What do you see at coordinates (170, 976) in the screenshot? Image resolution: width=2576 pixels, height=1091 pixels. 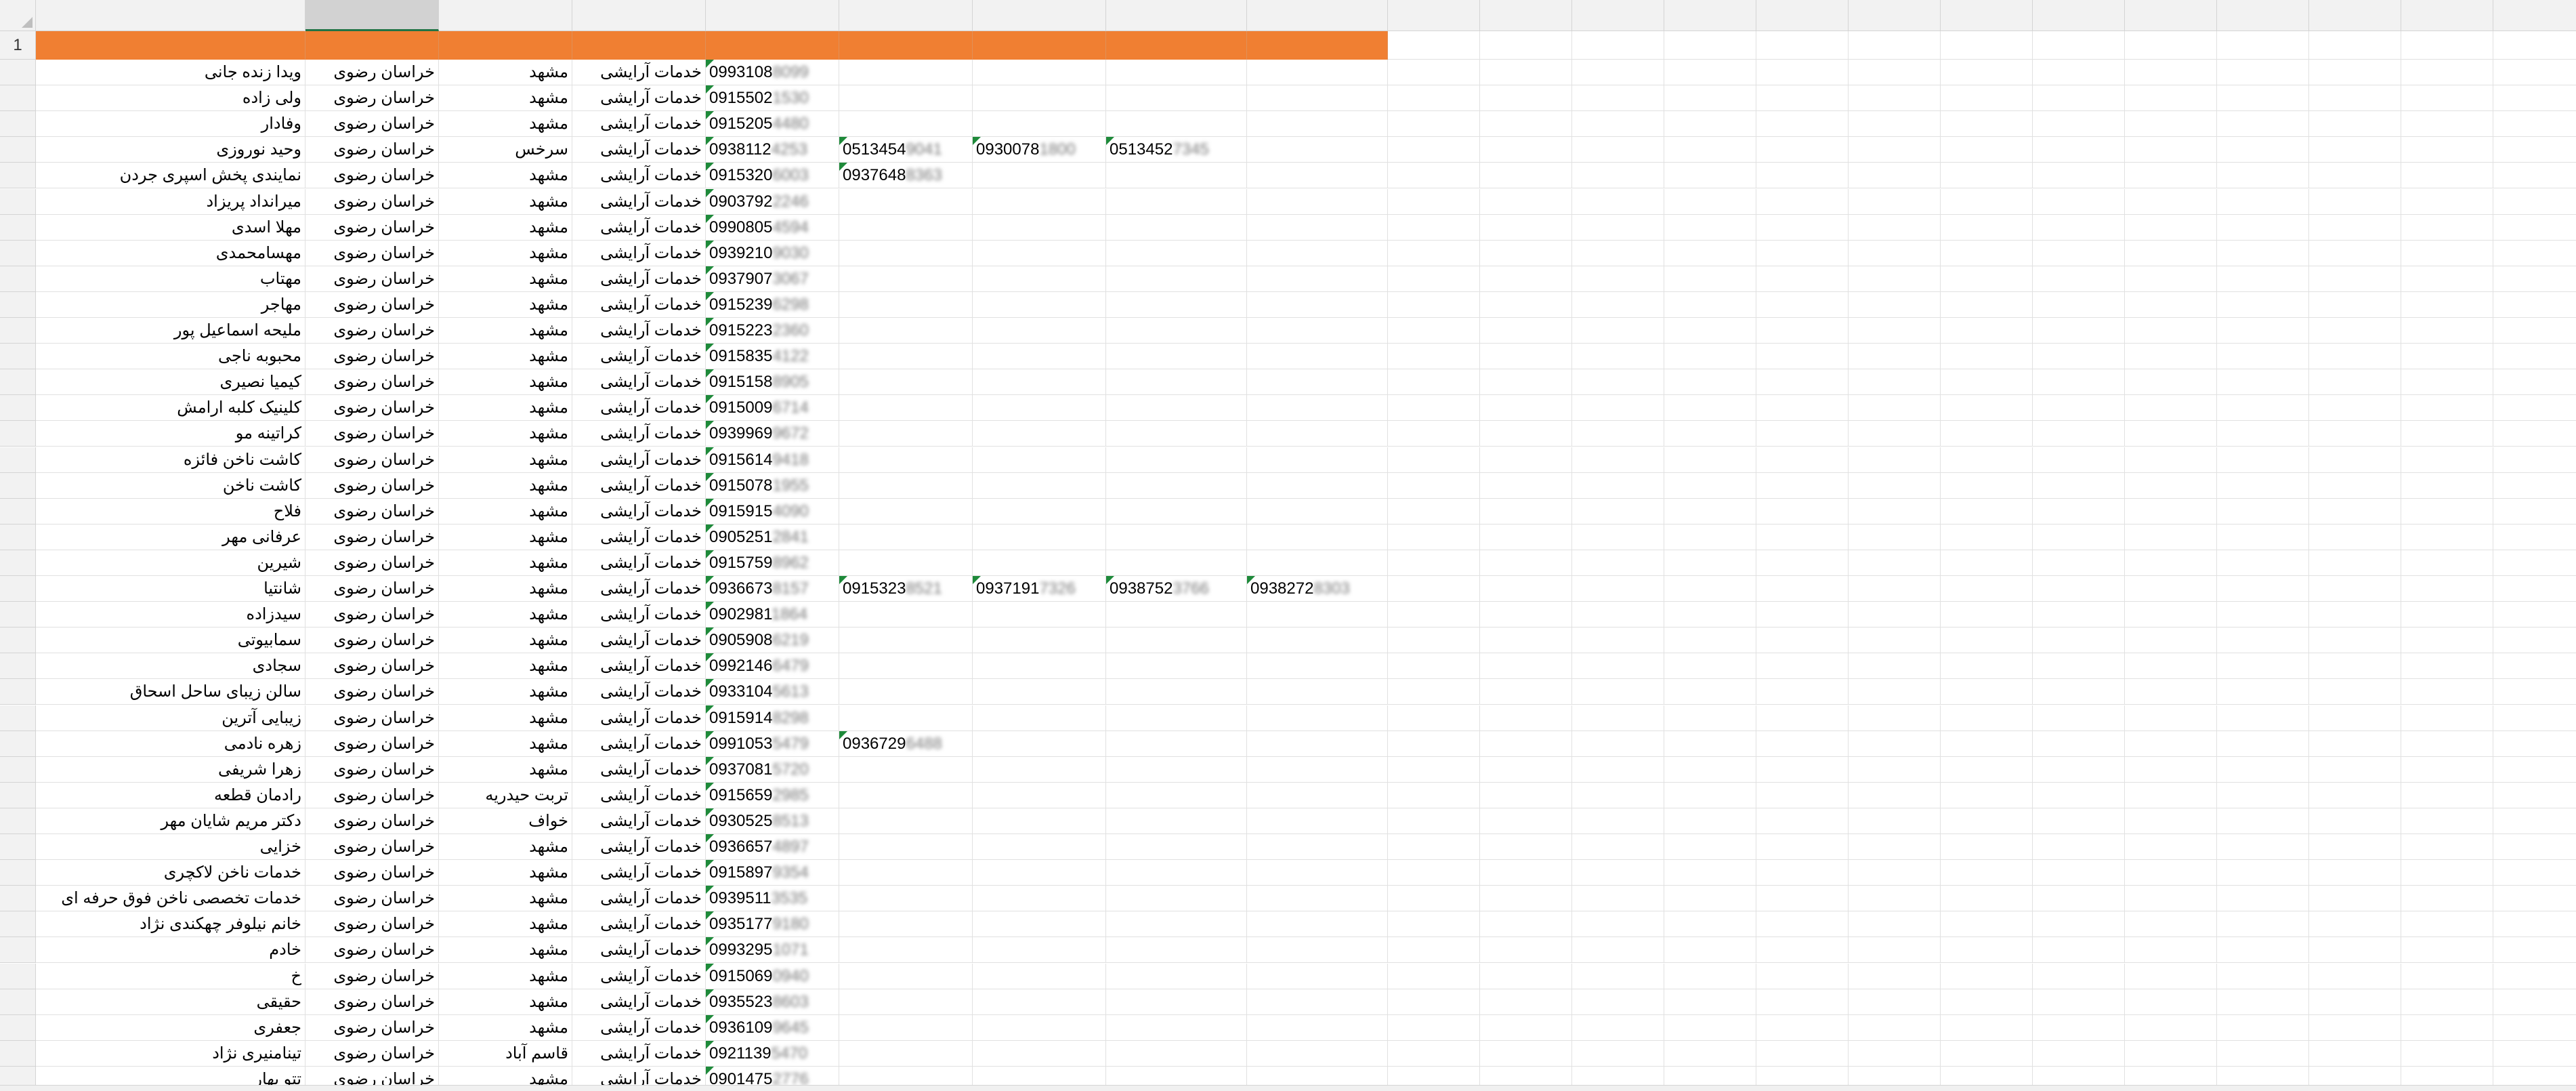 I see `store-name-cell: خ` at bounding box center [170, 976].